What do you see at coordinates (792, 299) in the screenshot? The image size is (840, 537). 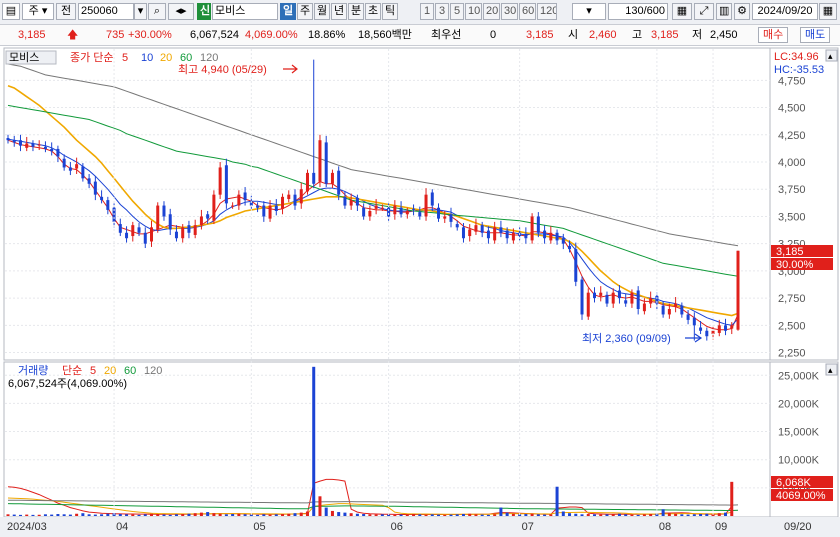 I see `price-tick-8: 2,750` at bounding box center [792, 299].